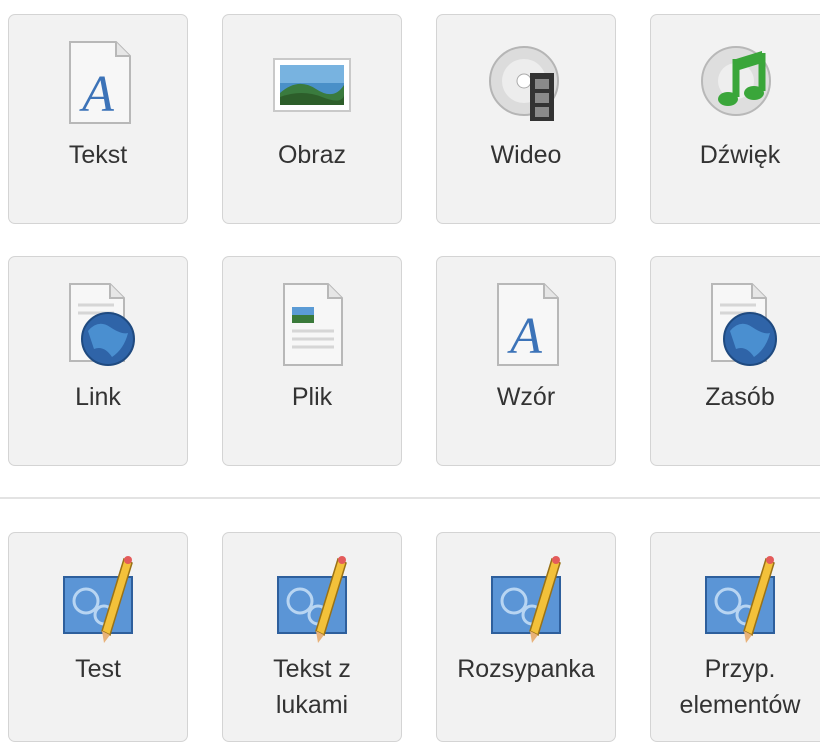 This screenshot has width=820, height=742. What do you see at coordinates (98, 155) in the screenshot?
I see `tile-text-label: Tekst` at bounding box center [98, 155].